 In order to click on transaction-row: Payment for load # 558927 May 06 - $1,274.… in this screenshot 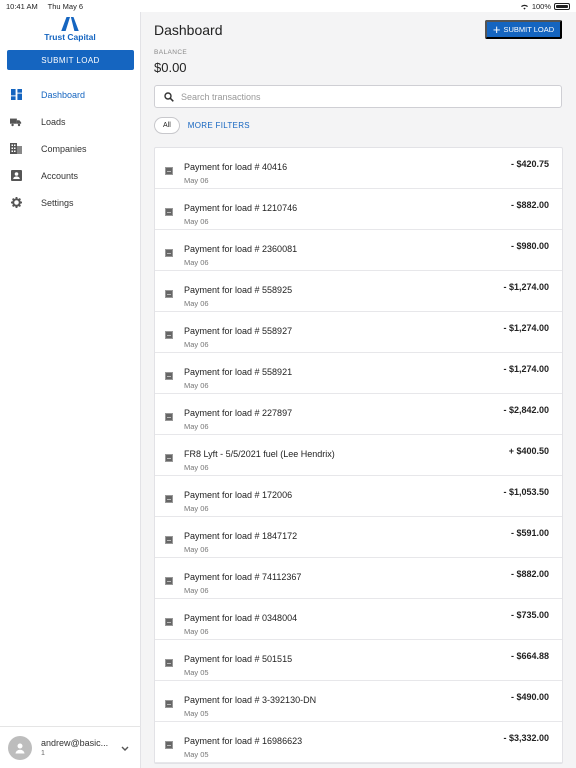, I will do `click(358, 332)`.